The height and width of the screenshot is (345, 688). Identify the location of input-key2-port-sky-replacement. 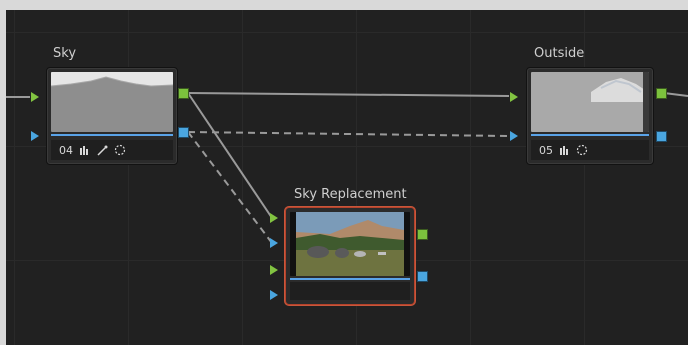
(274, 295).